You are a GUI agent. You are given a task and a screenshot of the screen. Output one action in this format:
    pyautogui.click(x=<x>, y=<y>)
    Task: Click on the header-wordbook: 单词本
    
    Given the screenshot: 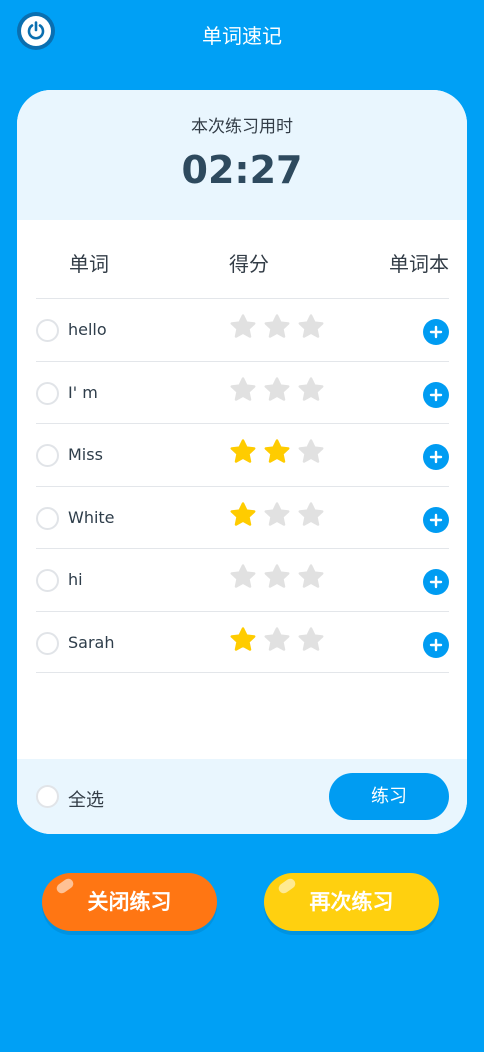 What is the action you would take?
    pyautogui.click(x=419, y=264)
    